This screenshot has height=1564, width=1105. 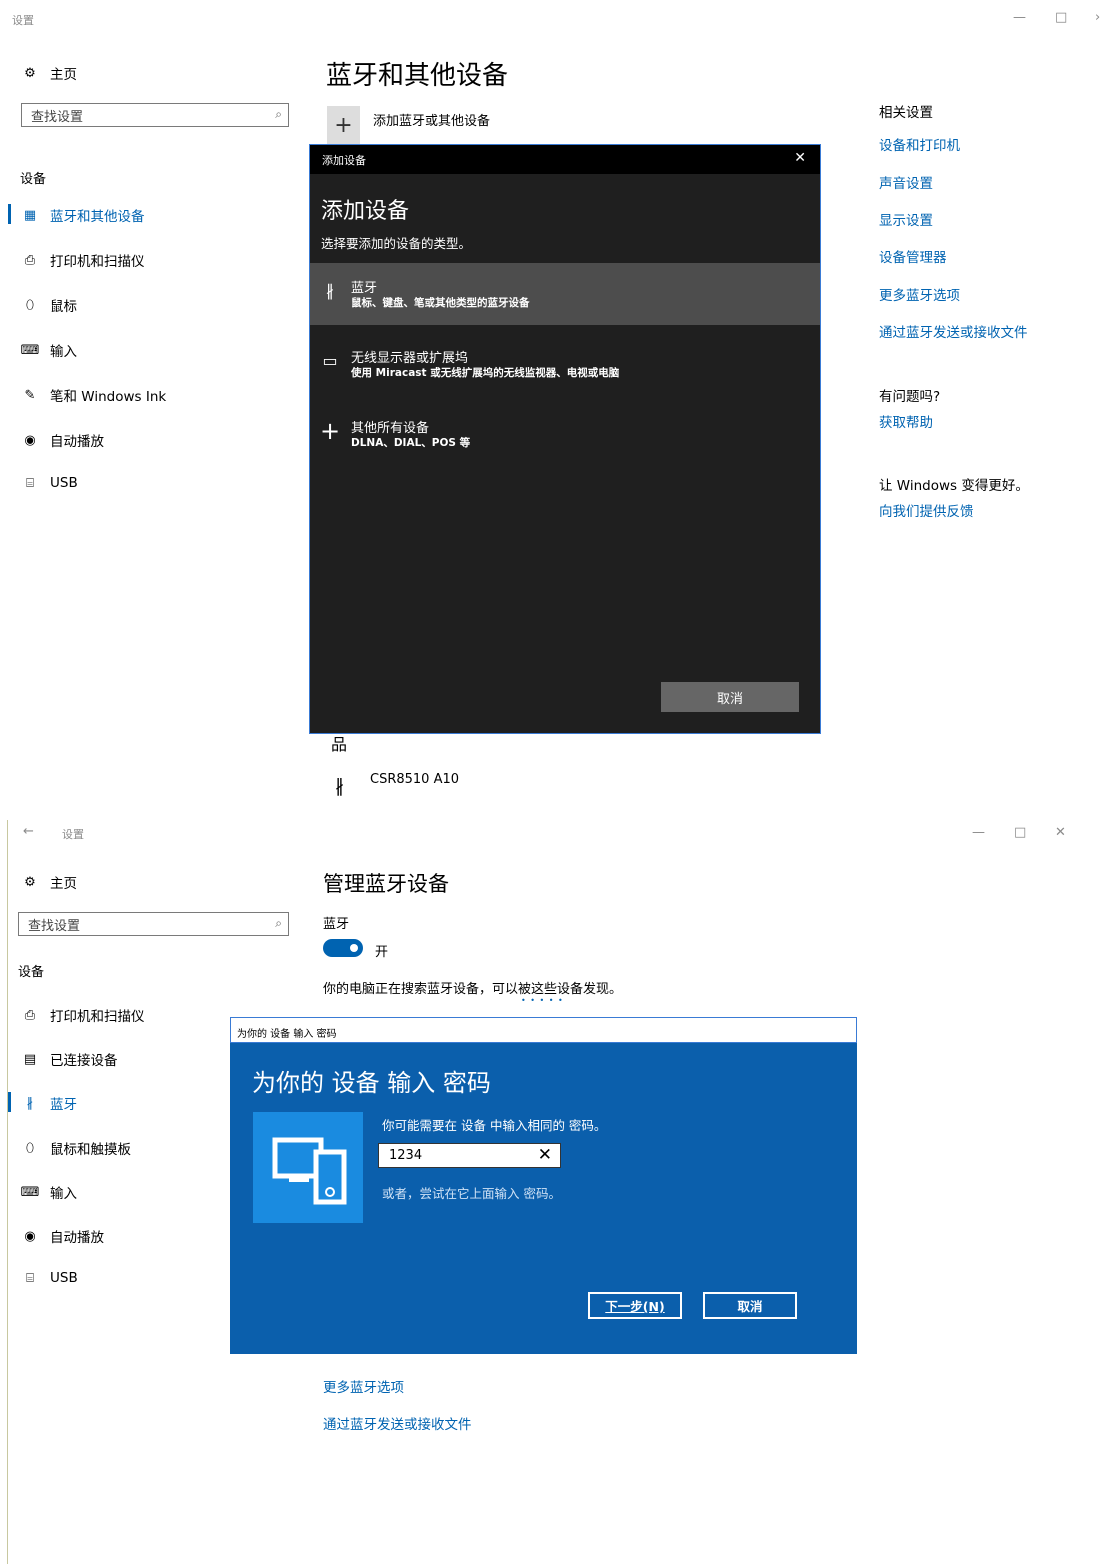 I want to click on monitor-icon: ▭, so click(x=330, y=360).